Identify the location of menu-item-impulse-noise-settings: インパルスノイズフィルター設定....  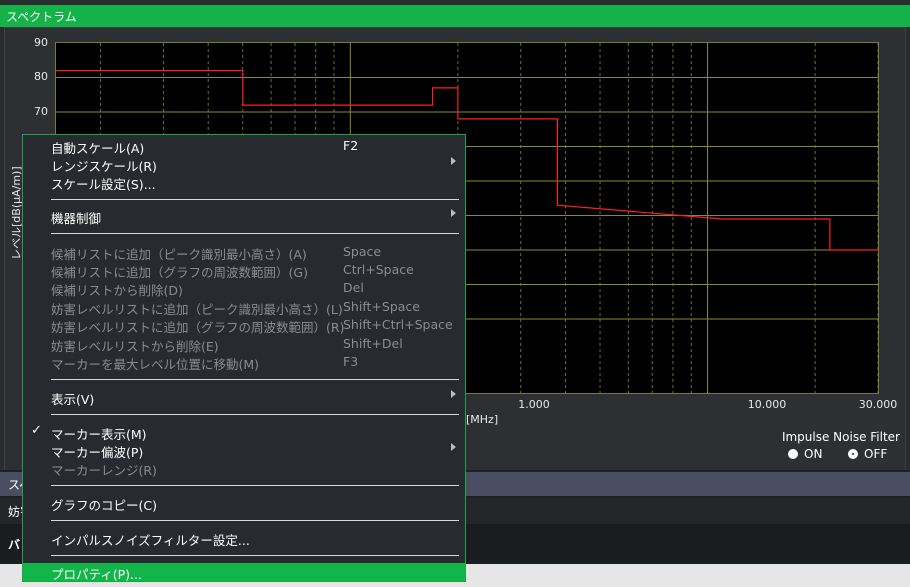
(244, 538).